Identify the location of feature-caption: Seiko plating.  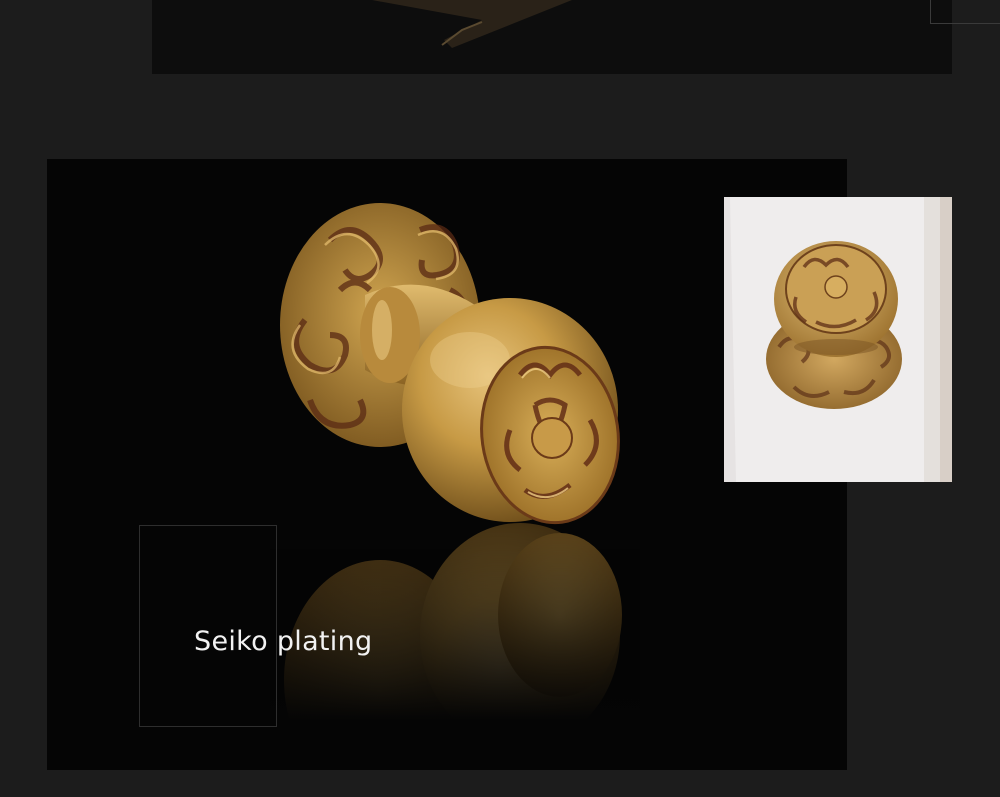
(283, 641).